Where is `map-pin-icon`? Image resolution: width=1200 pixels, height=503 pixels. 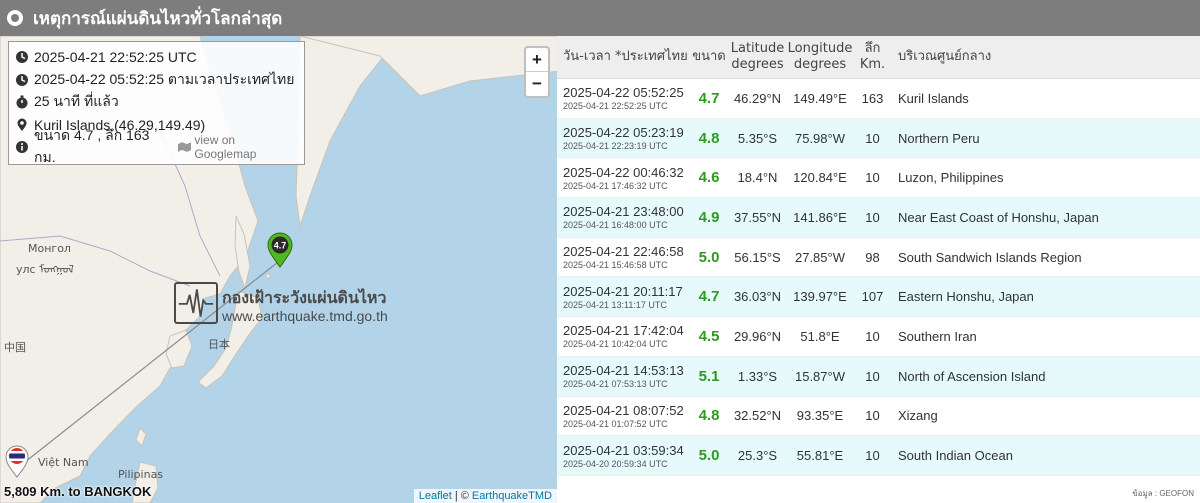
map-pin-icon is located at coordinates (22, 124).